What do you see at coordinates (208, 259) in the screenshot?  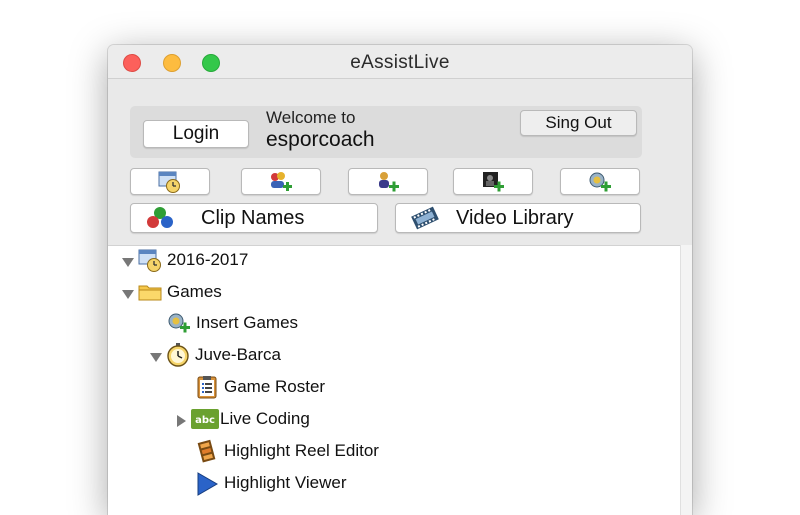 I see `tree-item-label: 2016-2017` at bounding box center [208, 259].